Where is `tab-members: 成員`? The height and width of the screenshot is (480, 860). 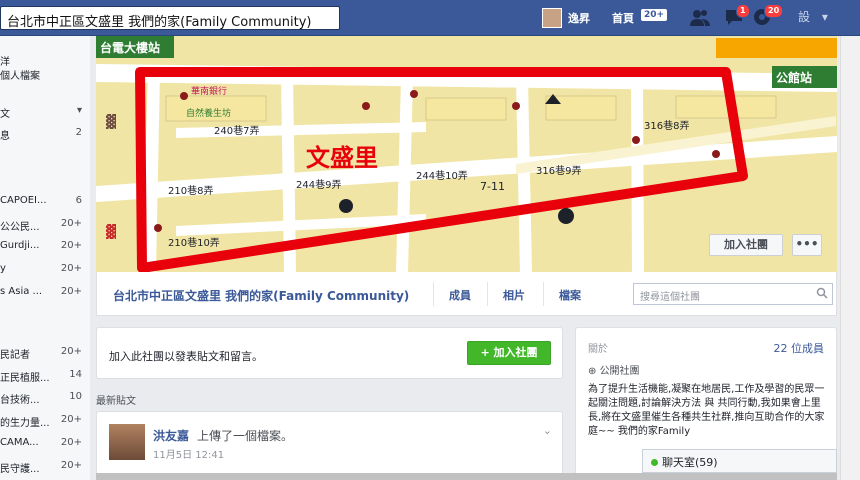 tab-members: 成員 is located at coordinates (460, 295).